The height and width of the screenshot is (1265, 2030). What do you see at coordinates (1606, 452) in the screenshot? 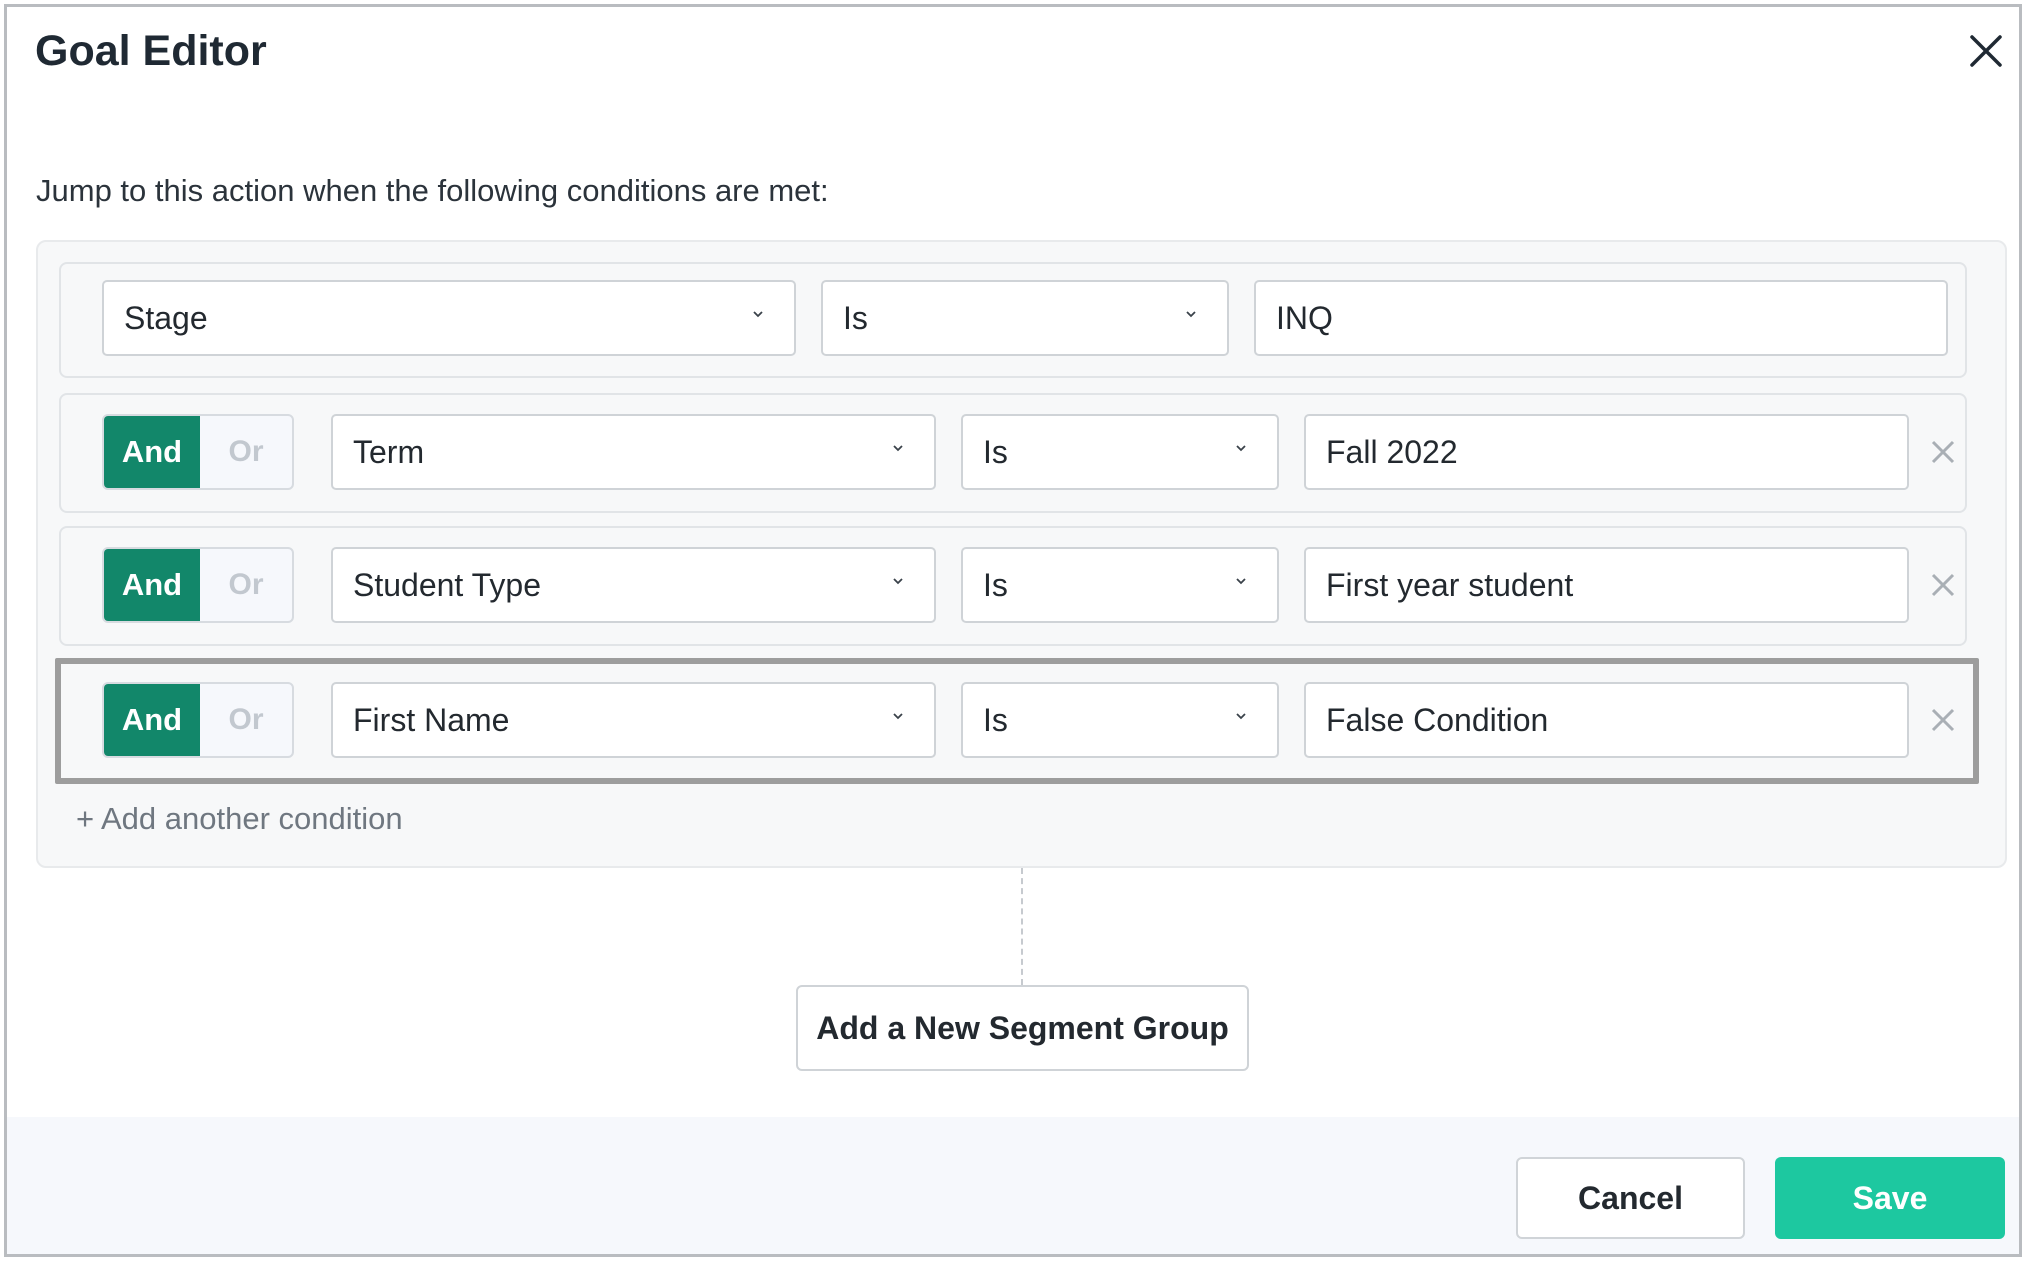
I see `value-input: Fall 2022` at bounding box center [1606, 452].